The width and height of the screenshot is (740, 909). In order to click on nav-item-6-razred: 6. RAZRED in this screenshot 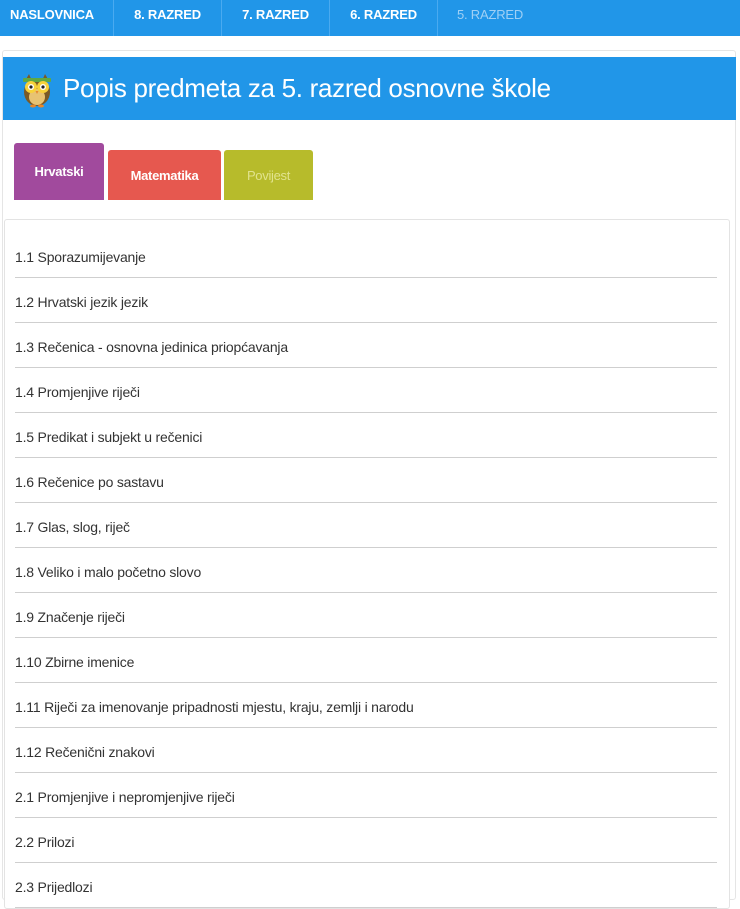, I will do `click(384, 18)`.